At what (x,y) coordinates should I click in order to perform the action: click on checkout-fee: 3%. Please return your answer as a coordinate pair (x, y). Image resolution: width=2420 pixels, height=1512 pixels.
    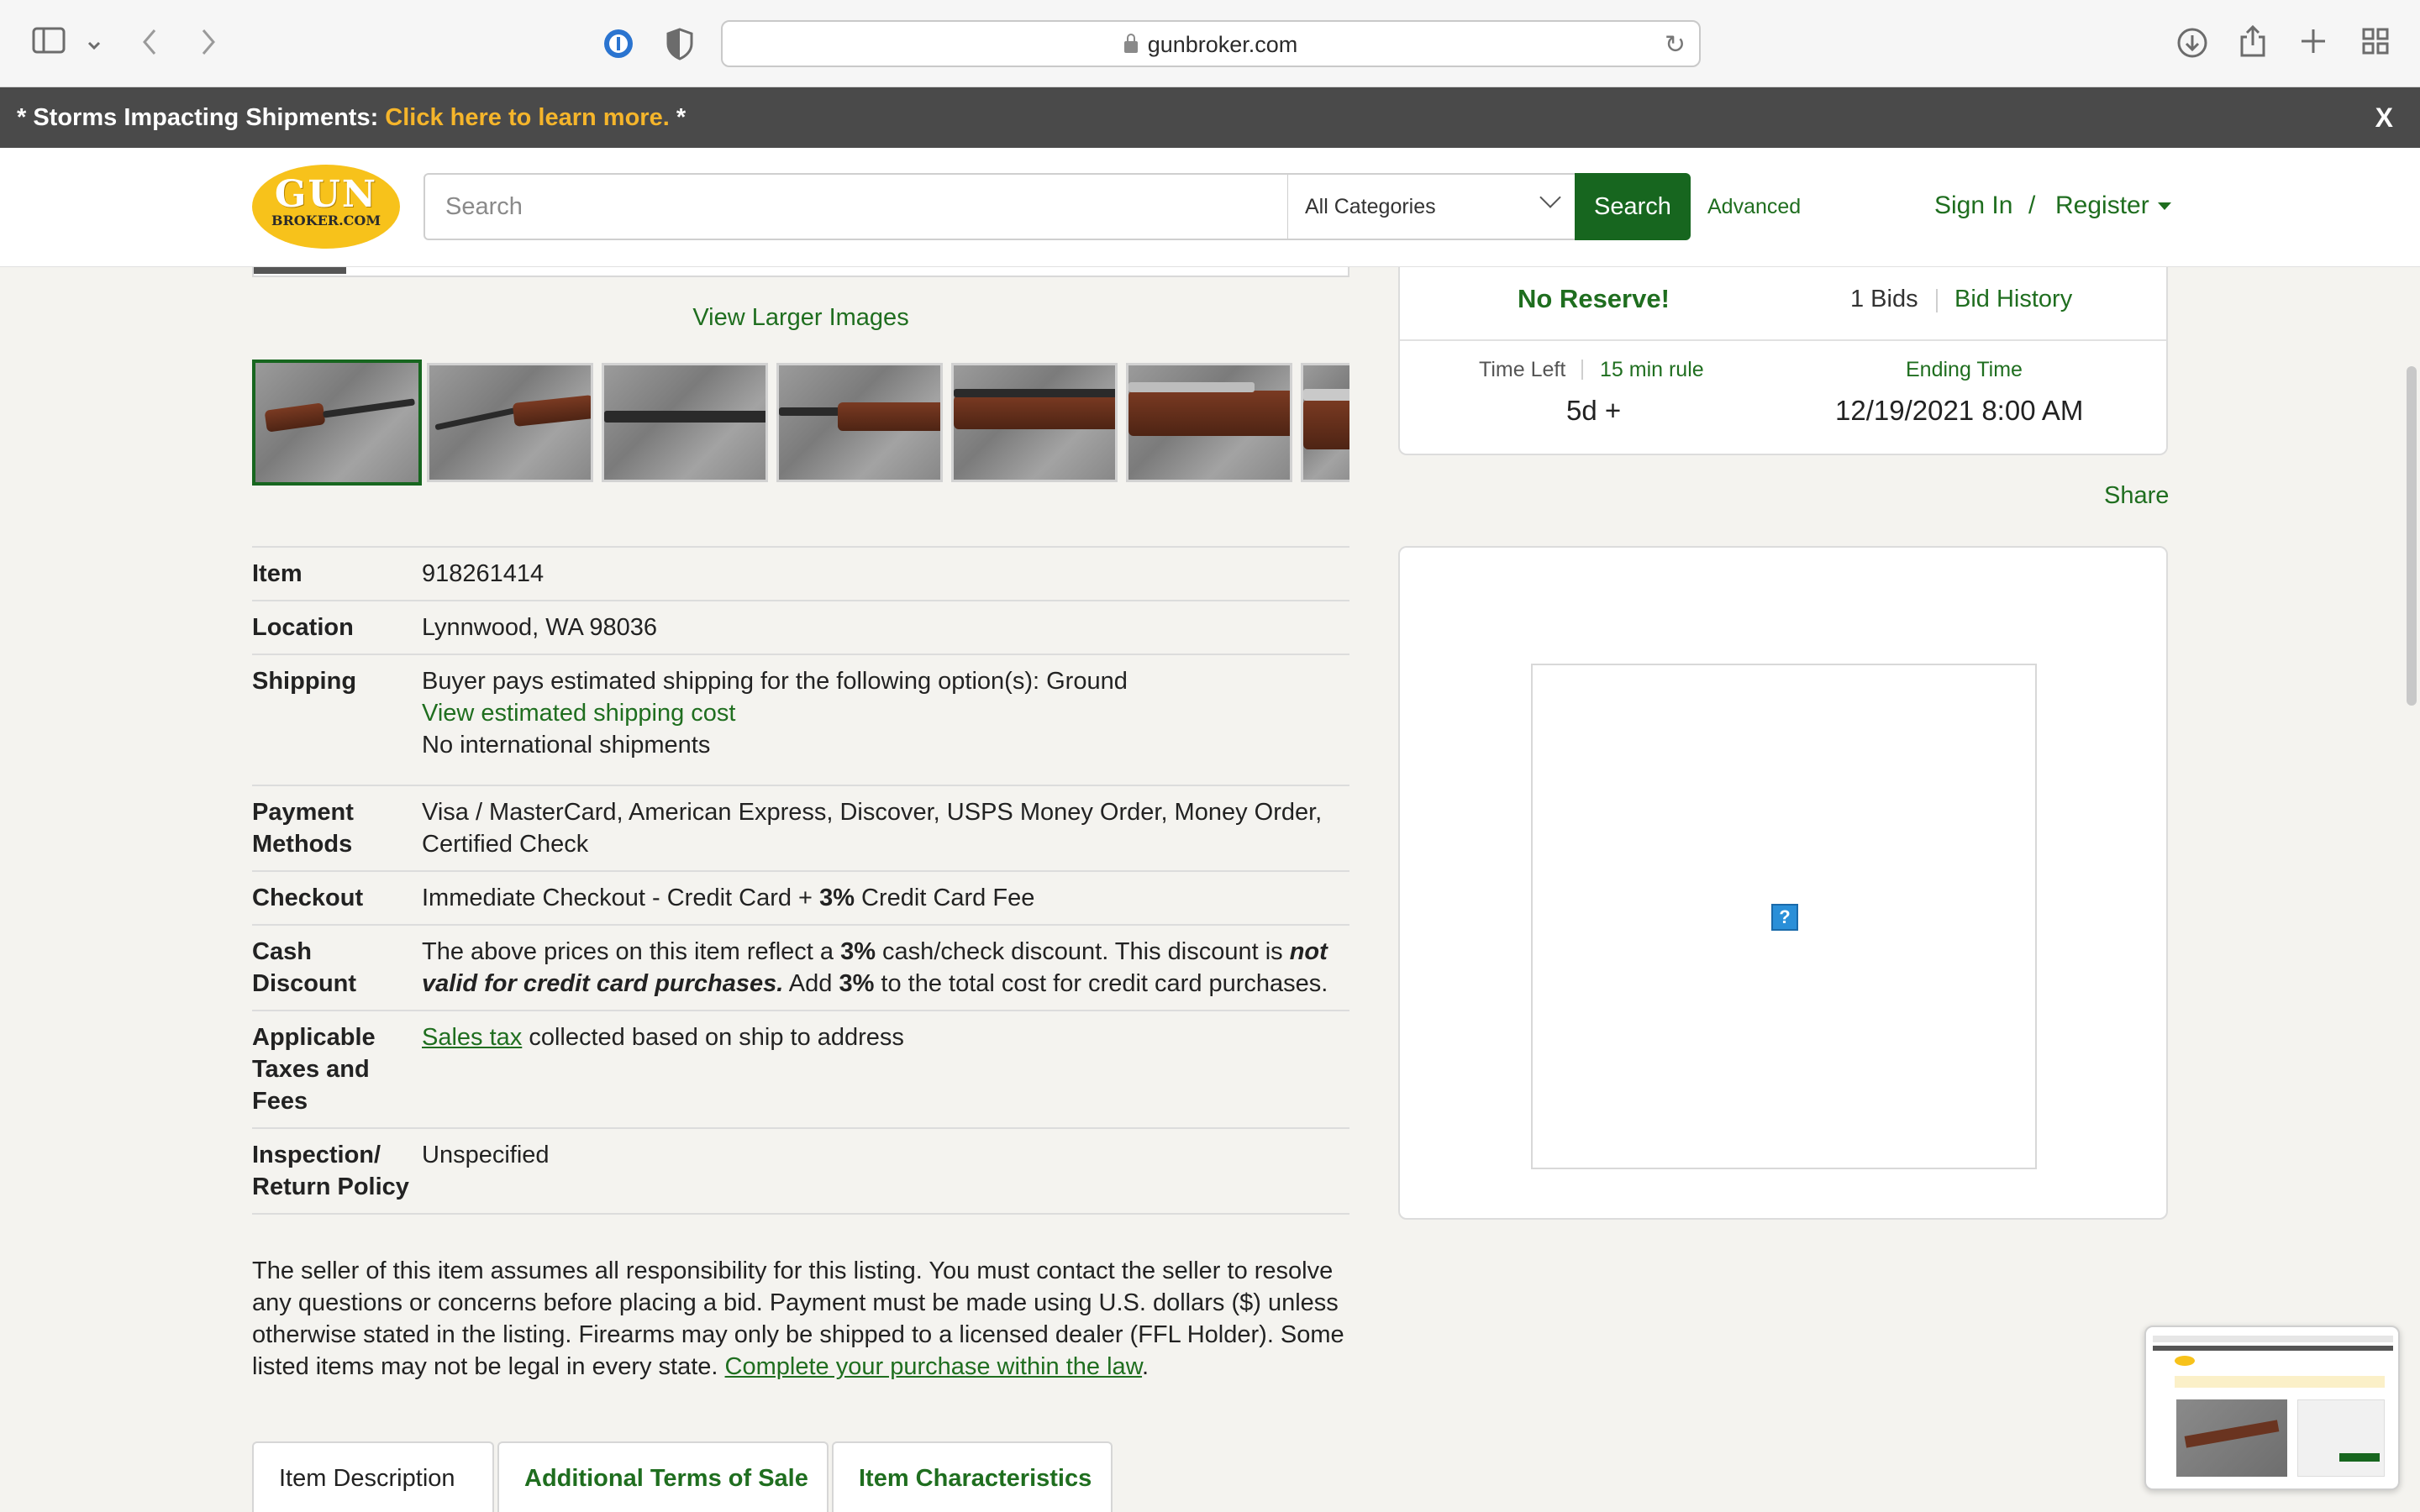
    Looking at the image, I should click on (837, 898).